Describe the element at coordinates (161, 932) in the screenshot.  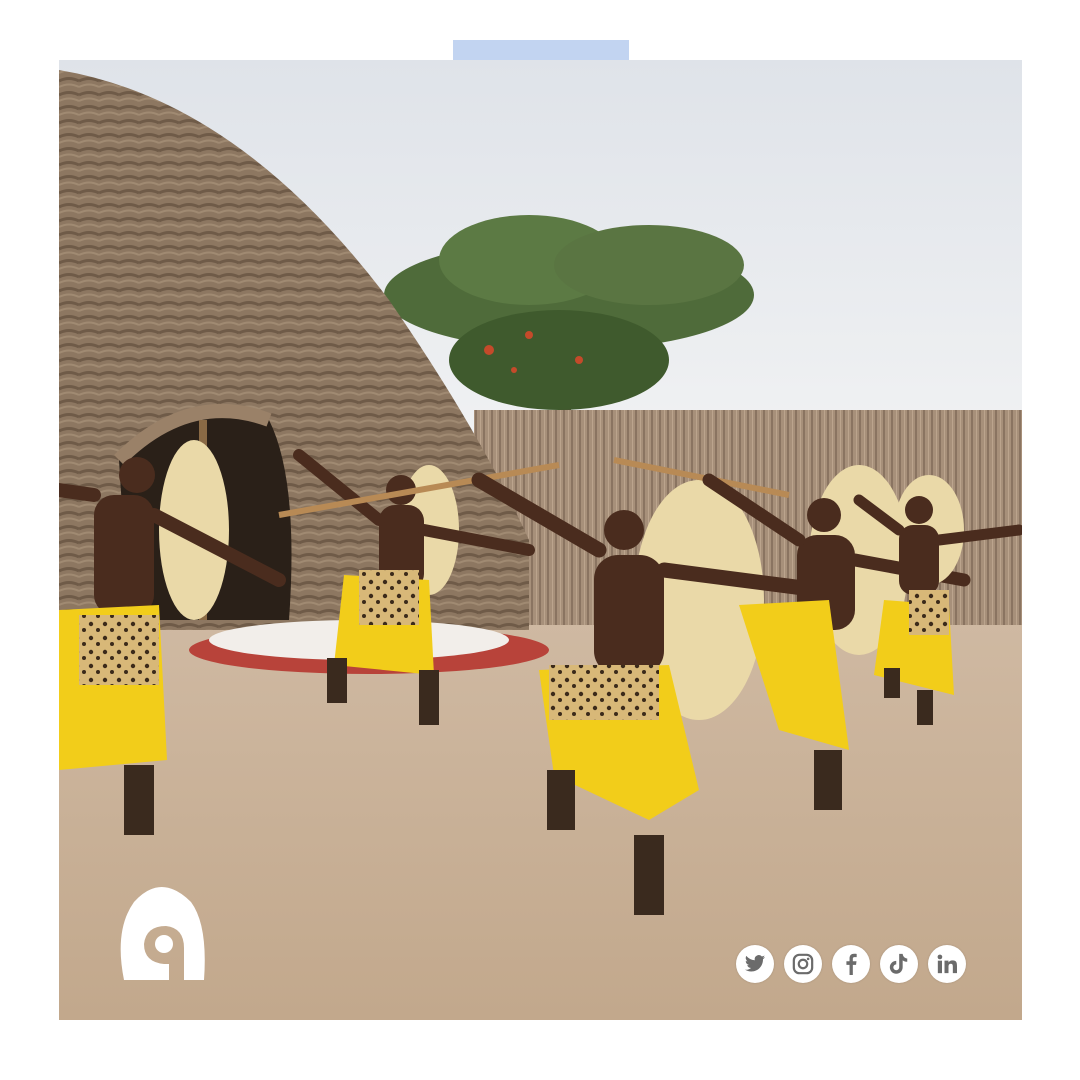
I see `brand-logo-icon` at that location.